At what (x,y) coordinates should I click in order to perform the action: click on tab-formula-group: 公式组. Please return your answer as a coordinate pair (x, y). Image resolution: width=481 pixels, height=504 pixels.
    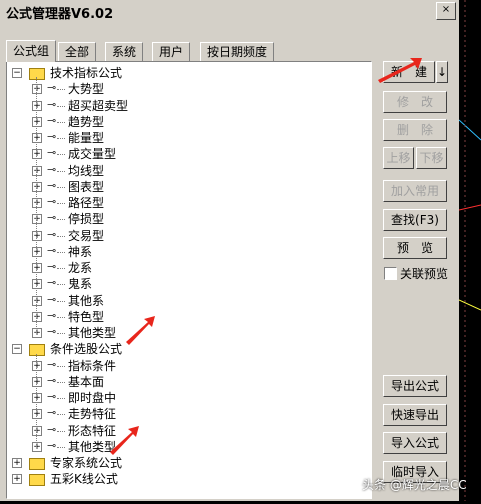
    Looking at the image, I should click on (31, 51).